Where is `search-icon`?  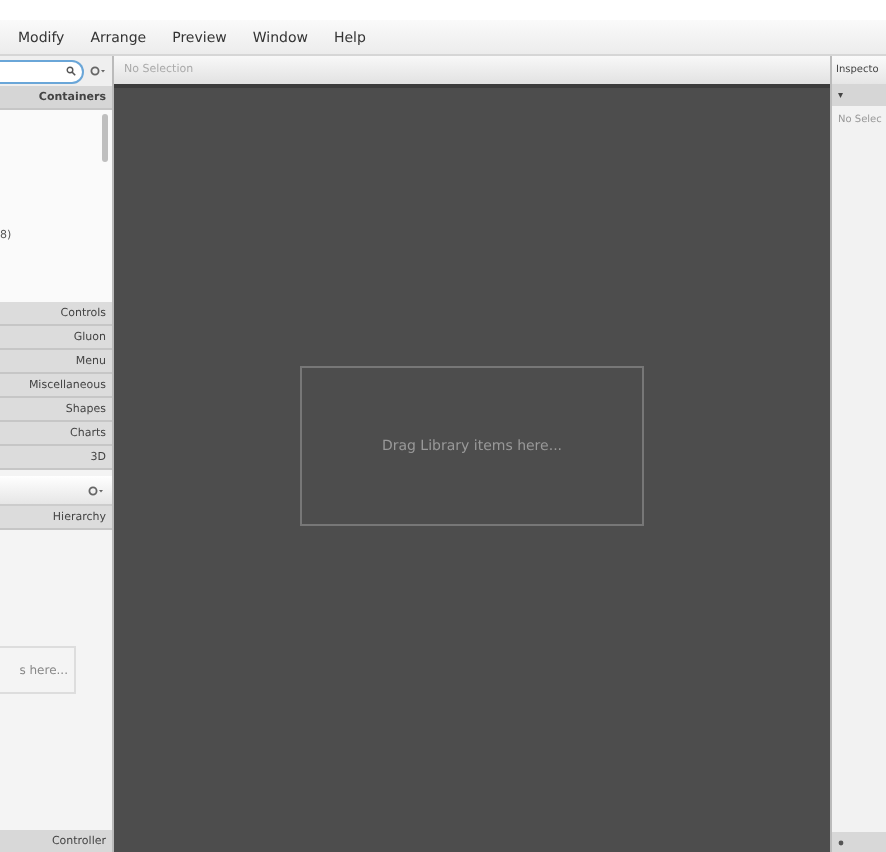 search-icon is located at coordinates (71, 71).